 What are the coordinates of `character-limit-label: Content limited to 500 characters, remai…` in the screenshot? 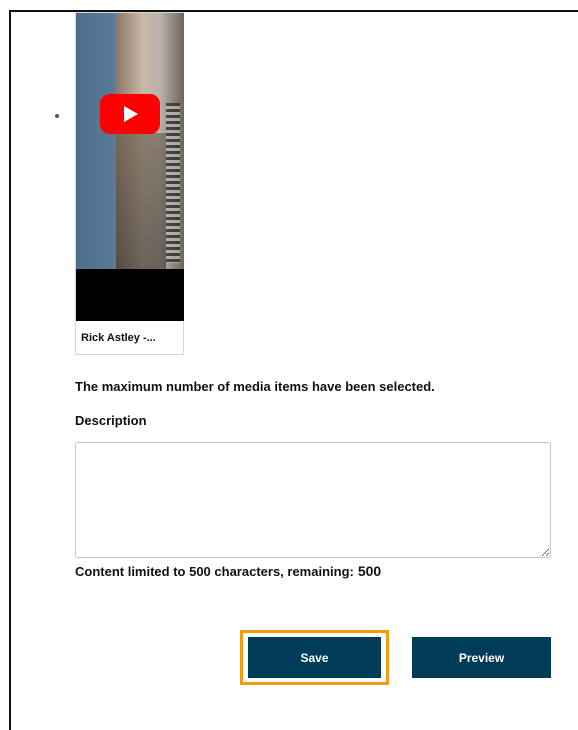 It's located at (214, 571).